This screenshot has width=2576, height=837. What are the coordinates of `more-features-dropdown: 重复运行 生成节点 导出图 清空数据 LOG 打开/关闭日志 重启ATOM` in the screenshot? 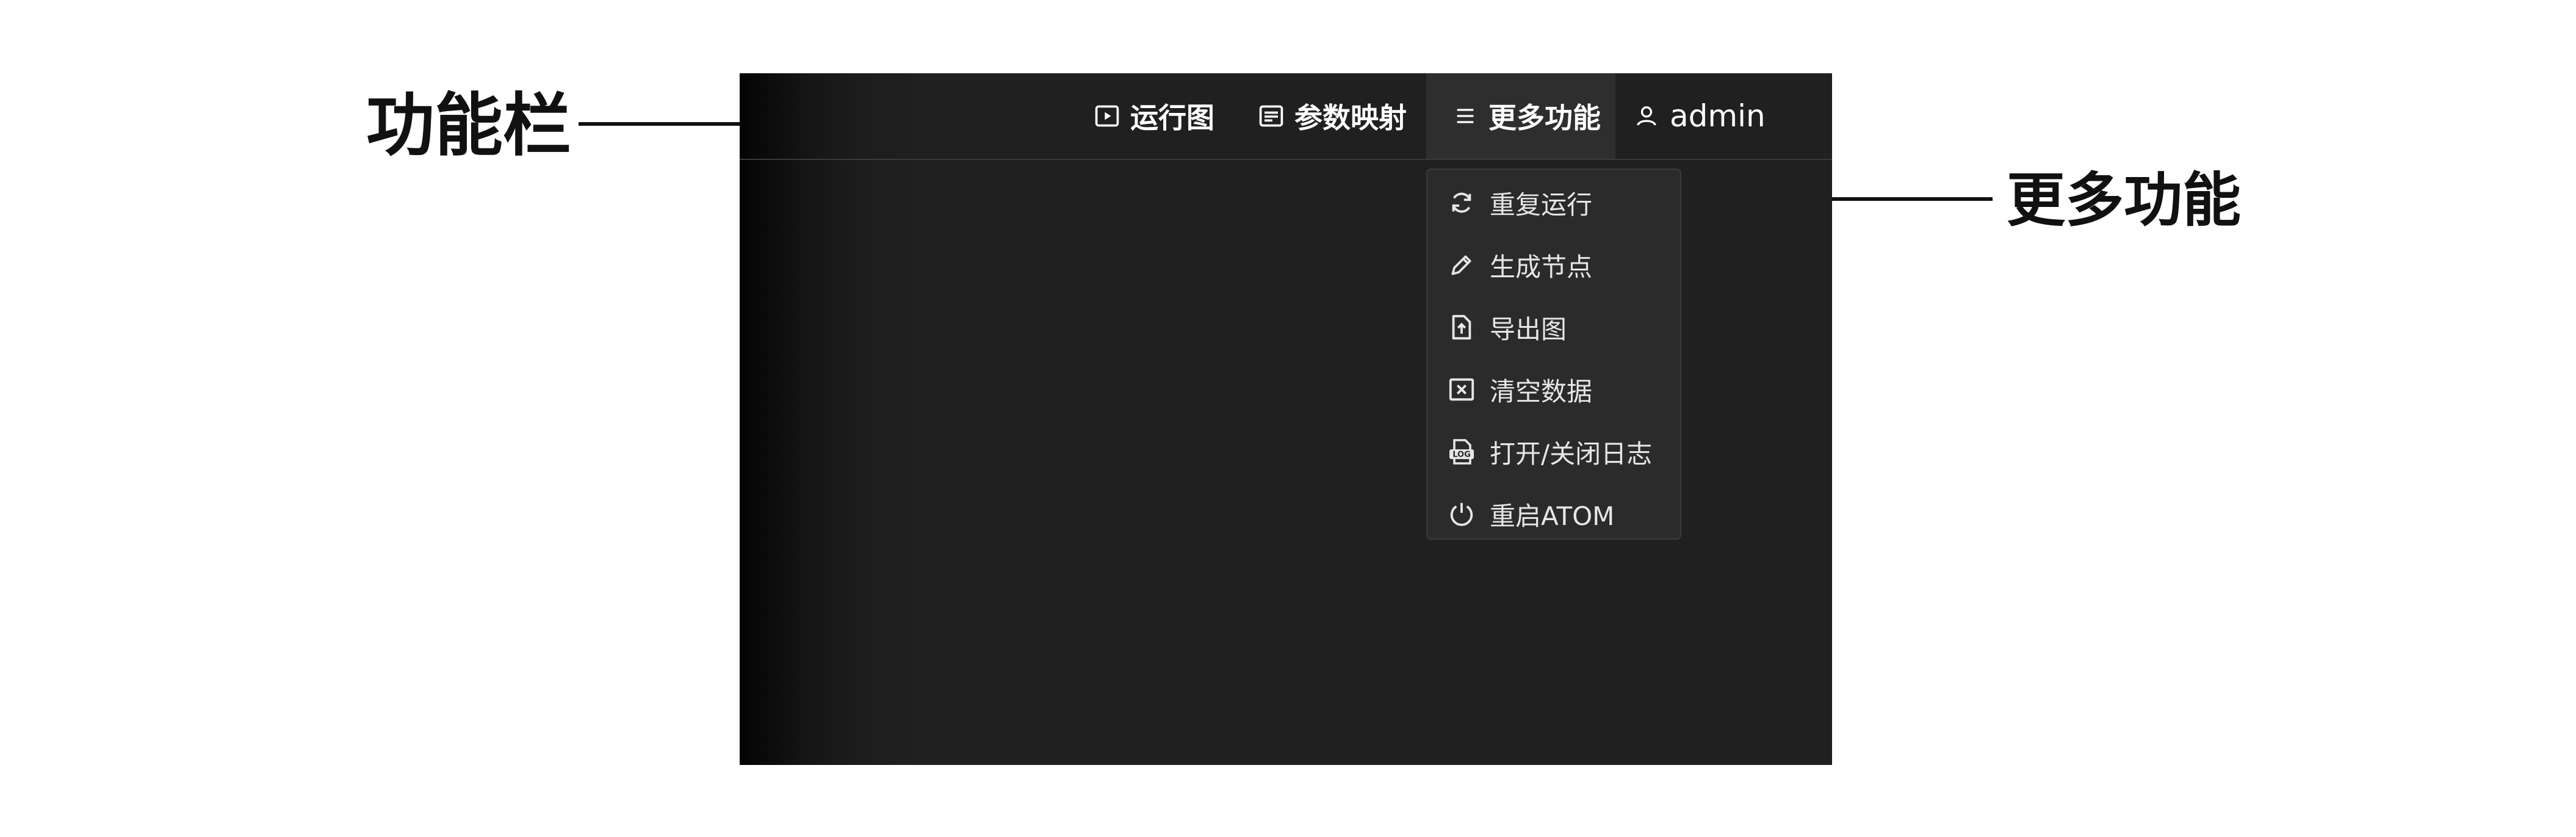 It's located at (1553, 354).